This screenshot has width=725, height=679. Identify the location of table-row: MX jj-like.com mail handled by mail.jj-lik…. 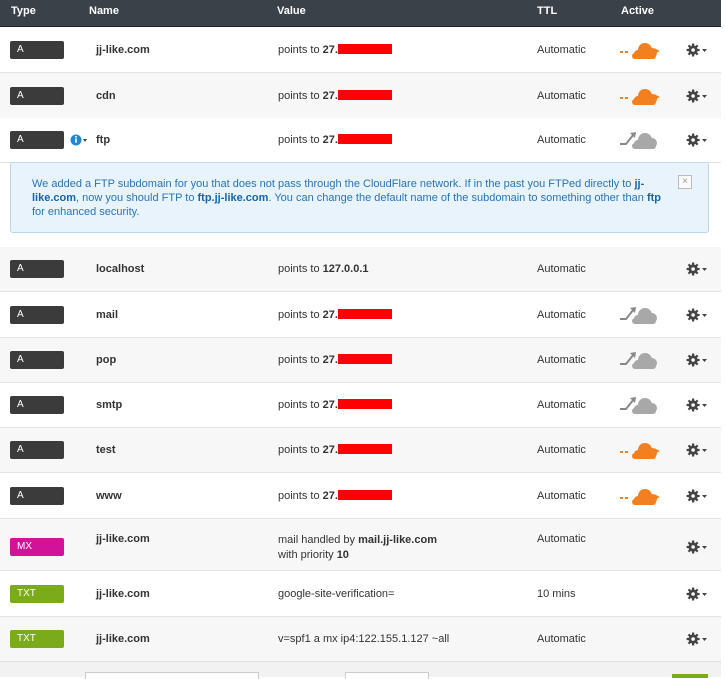
(360, 545).